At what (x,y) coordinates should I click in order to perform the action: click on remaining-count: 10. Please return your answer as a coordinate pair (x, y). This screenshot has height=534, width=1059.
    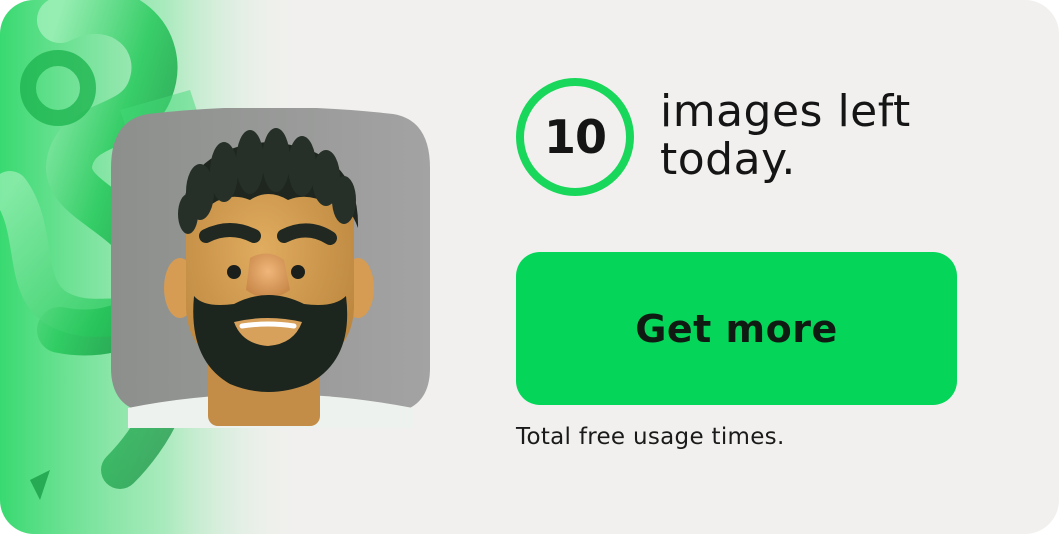
    Looking at the image, I should click on (575, 137).